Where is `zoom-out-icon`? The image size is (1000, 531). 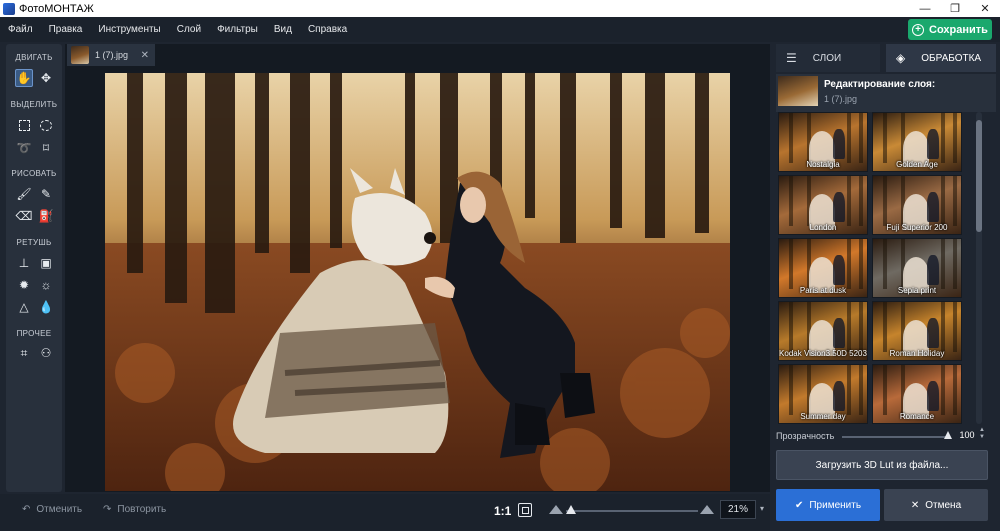
zoom-out-icon is located at coordinates (556, 509).